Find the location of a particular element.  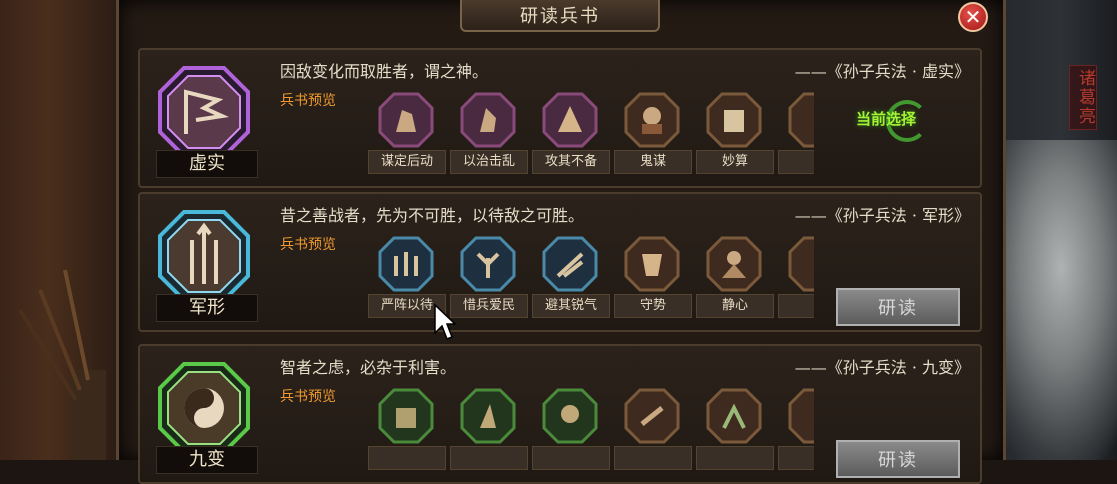

background-left-scene is located at coordinates (60, 230).